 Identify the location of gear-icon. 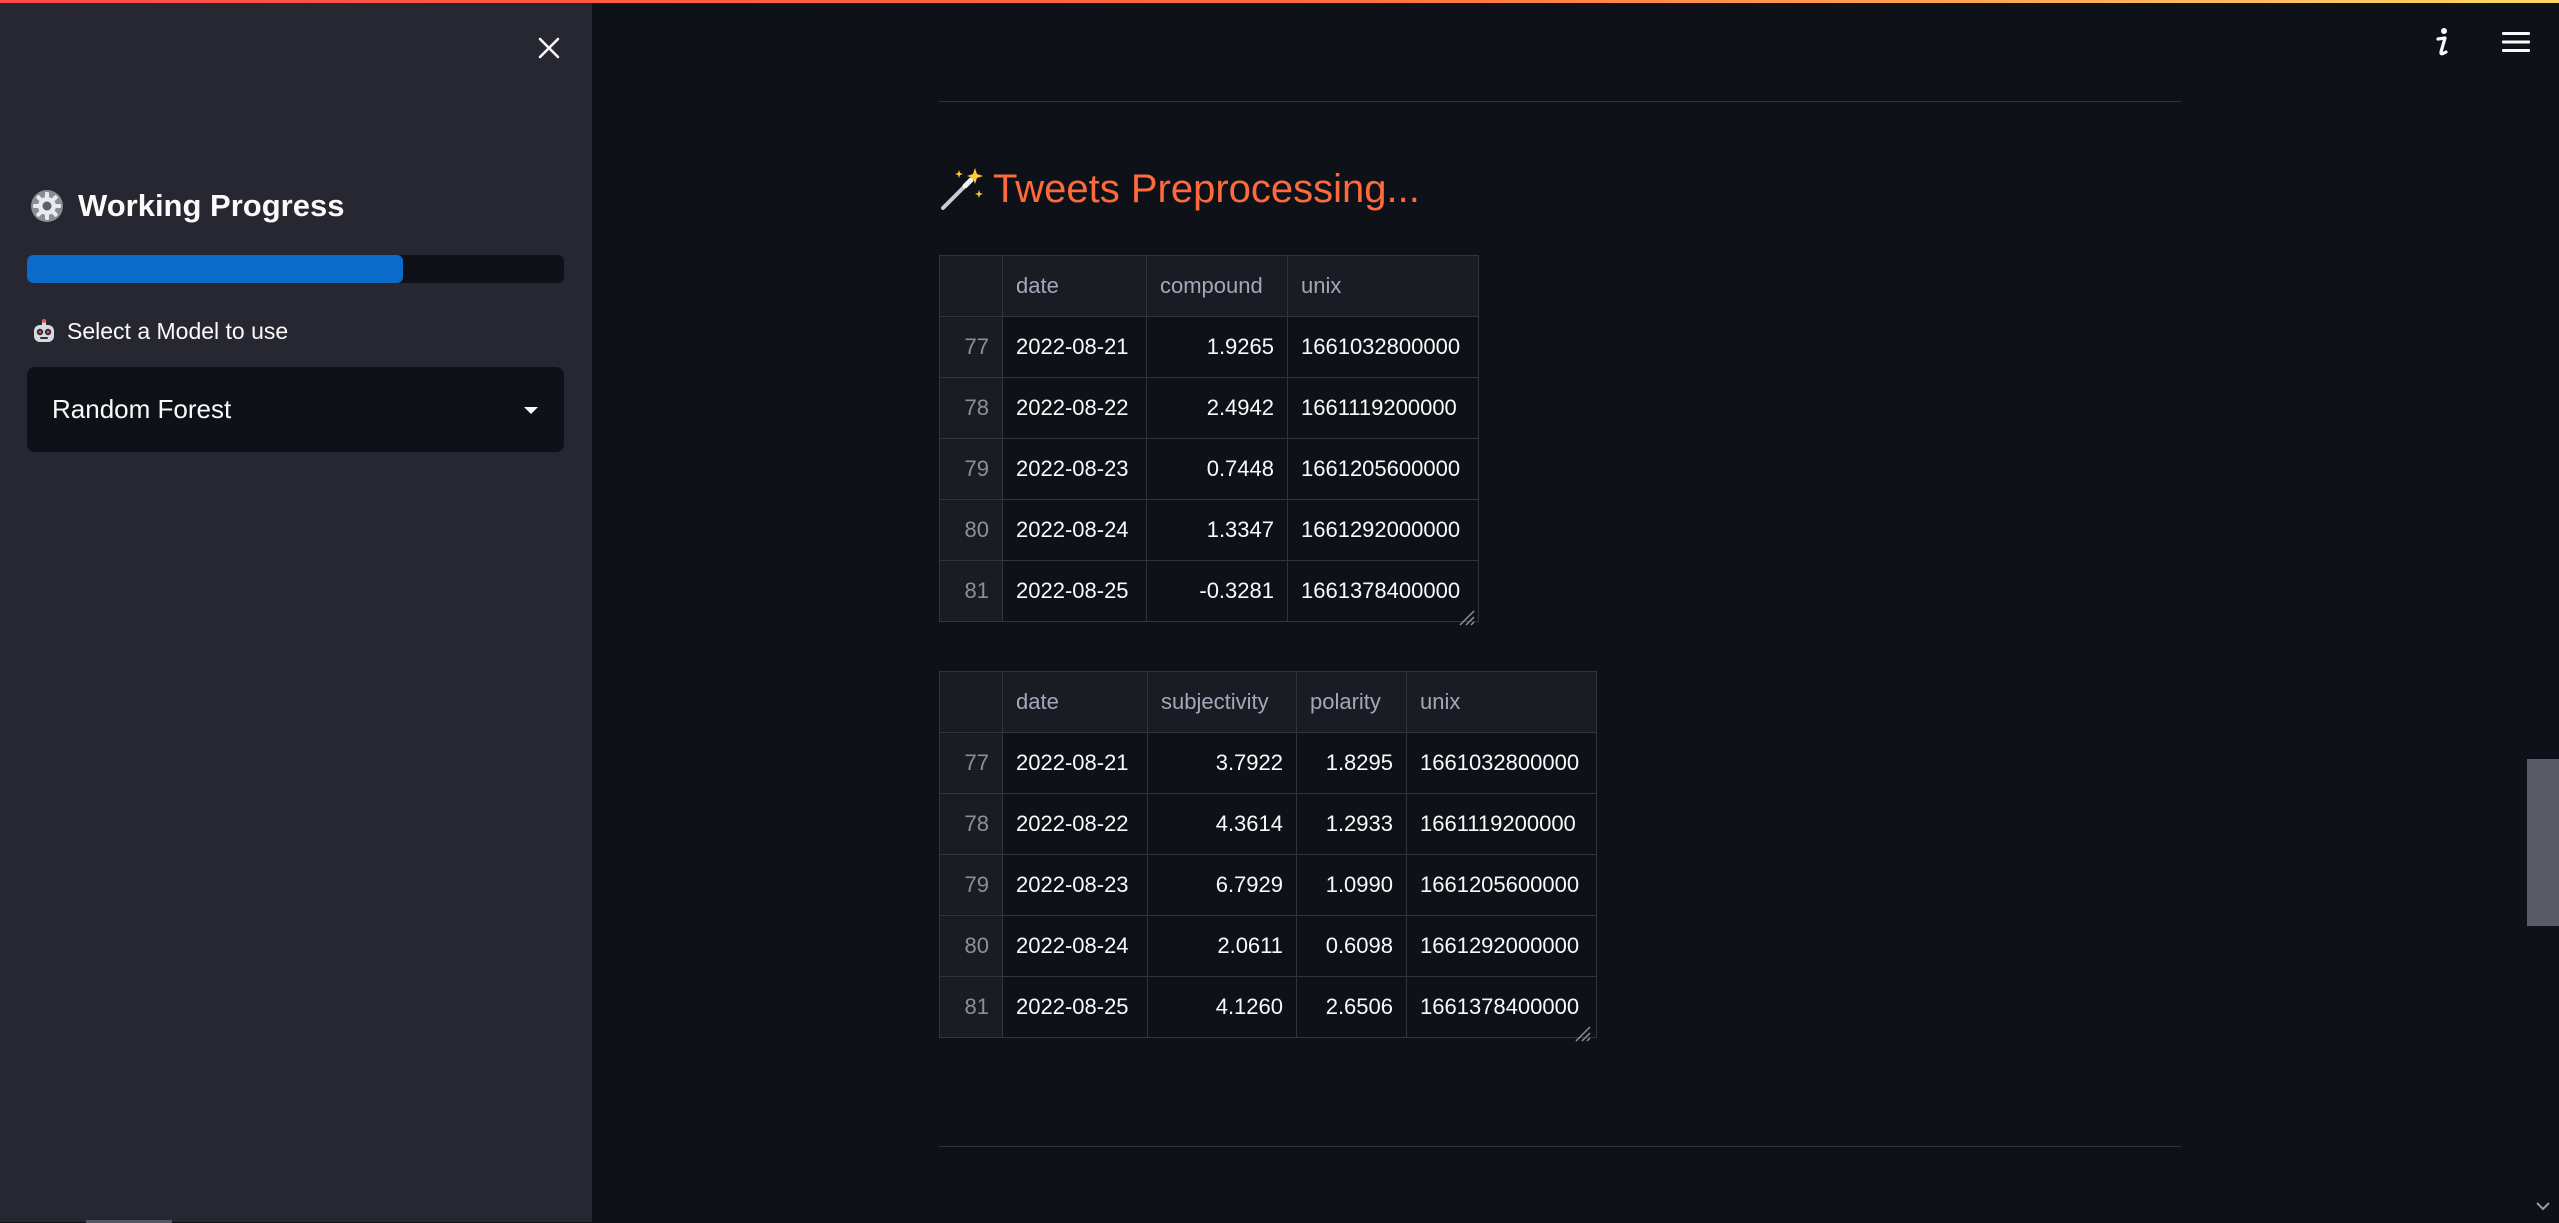
(47, 206).